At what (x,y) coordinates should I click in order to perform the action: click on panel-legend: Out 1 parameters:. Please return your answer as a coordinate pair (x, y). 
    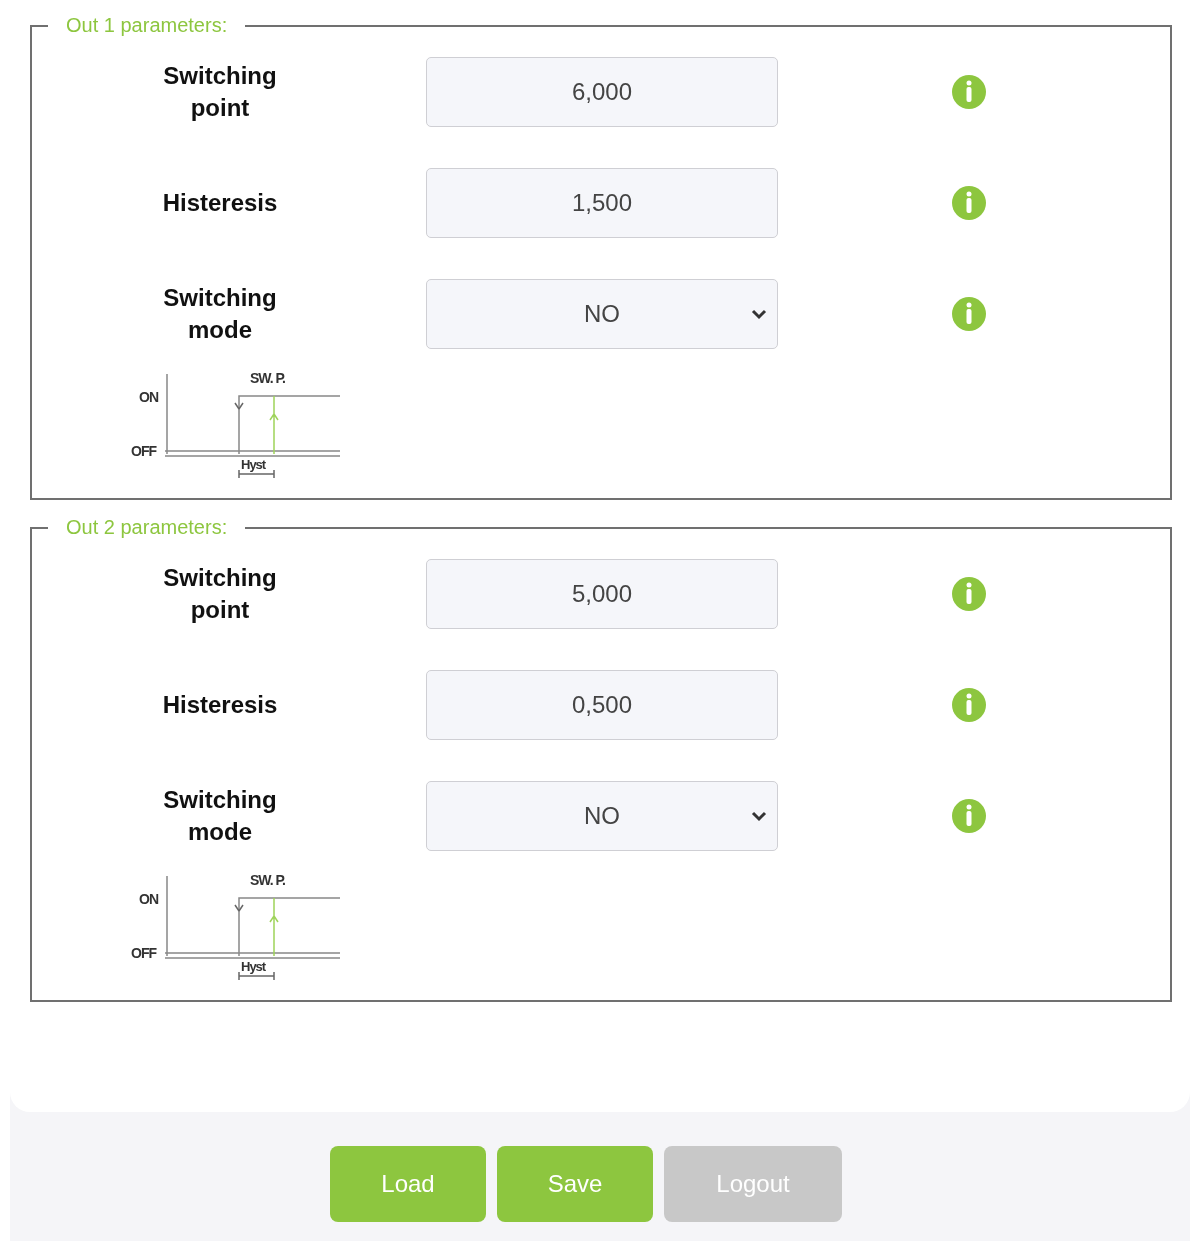
    Looking at the image, I should click on (147, 25).